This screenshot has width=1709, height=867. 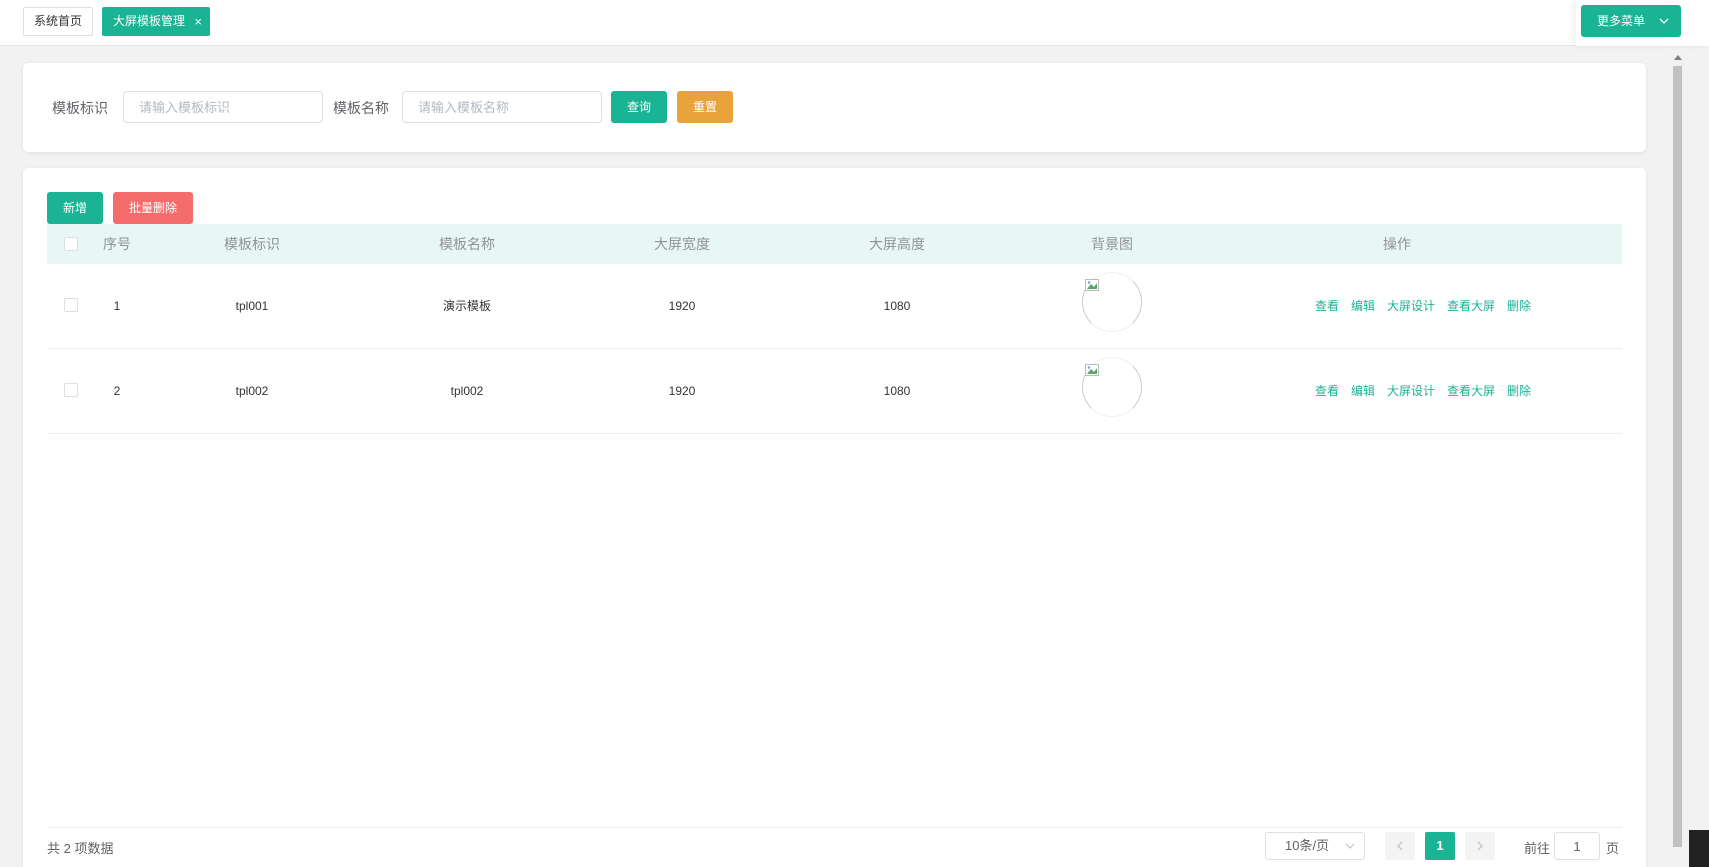 I want to click on page-suffix-label: 页, so click(x=1613, y=848).